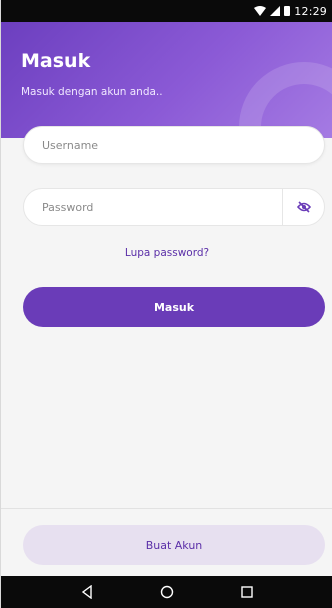 This screenshot has width=332, height=608. I want to click on toggle-password-visibility-button, so click(303, 207).